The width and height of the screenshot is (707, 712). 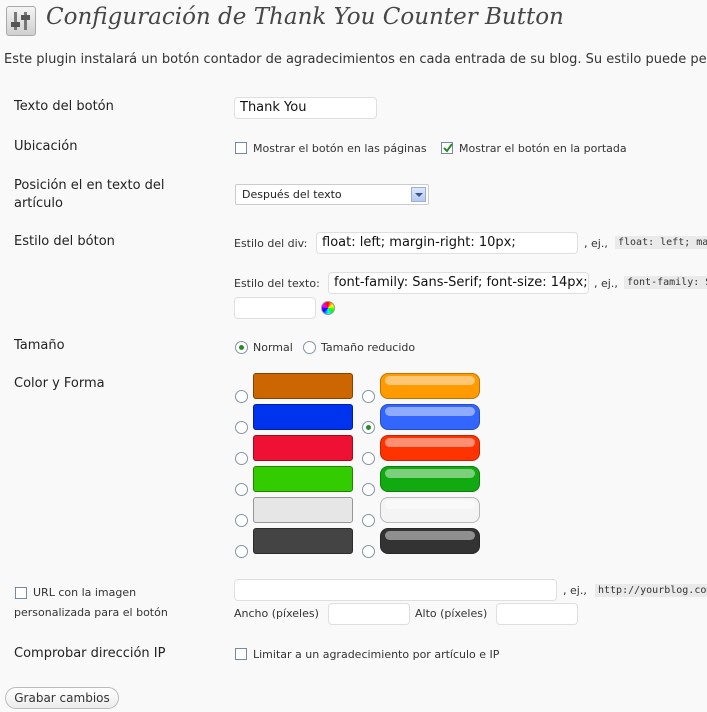 I want to click on color-swatch-blue-flat, so click(x=303, y=417).